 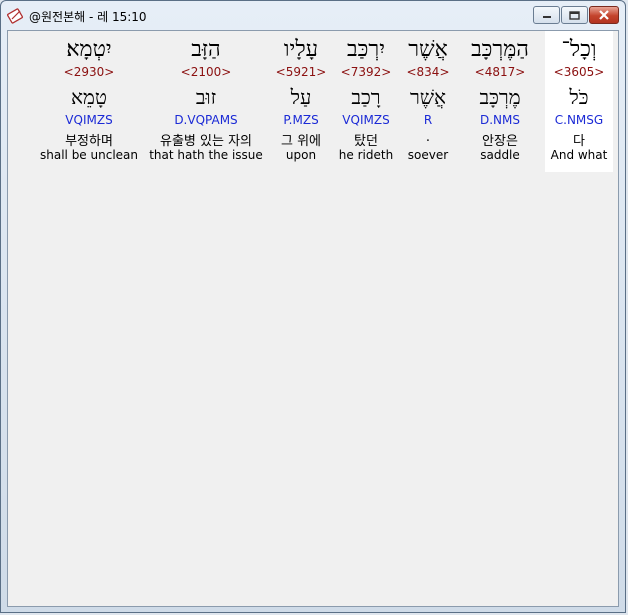 I want to click on lemma: עַל, so click(x=301, y=97).